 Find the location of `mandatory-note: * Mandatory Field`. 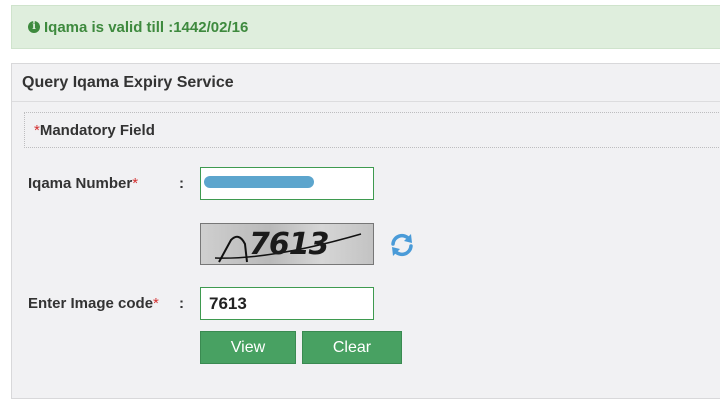

mandatory-note: * Mandatory Field is located at coordinates (372, 130).